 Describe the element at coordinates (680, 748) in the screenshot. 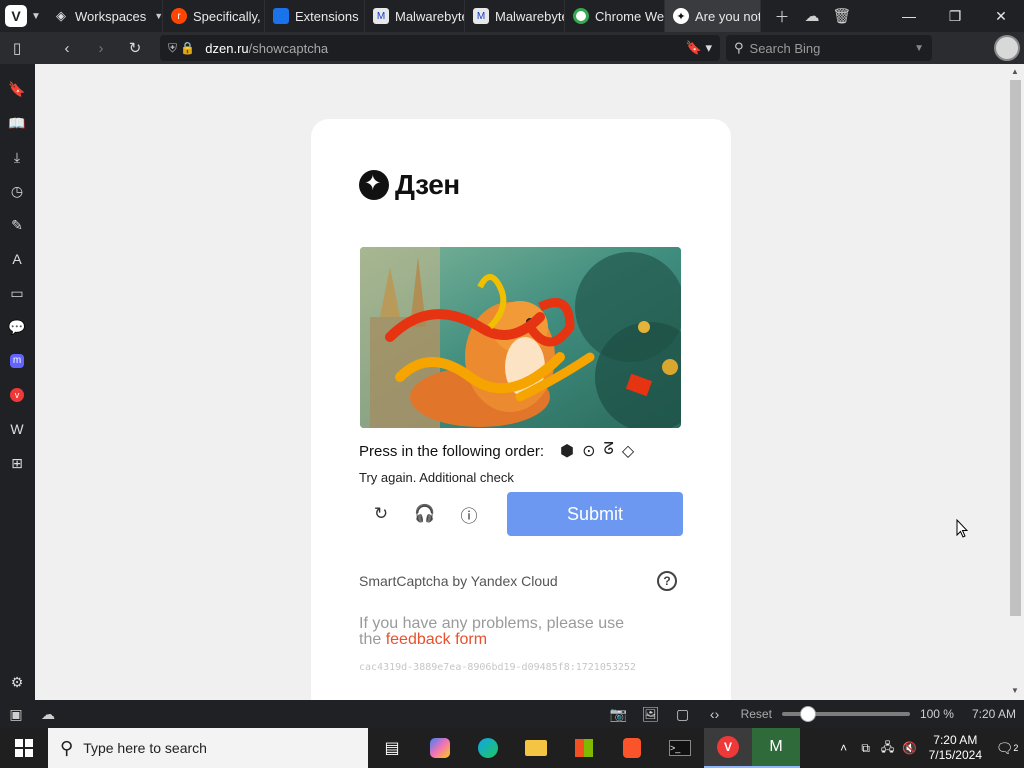

I see `terminal-icon: >_` at that location.